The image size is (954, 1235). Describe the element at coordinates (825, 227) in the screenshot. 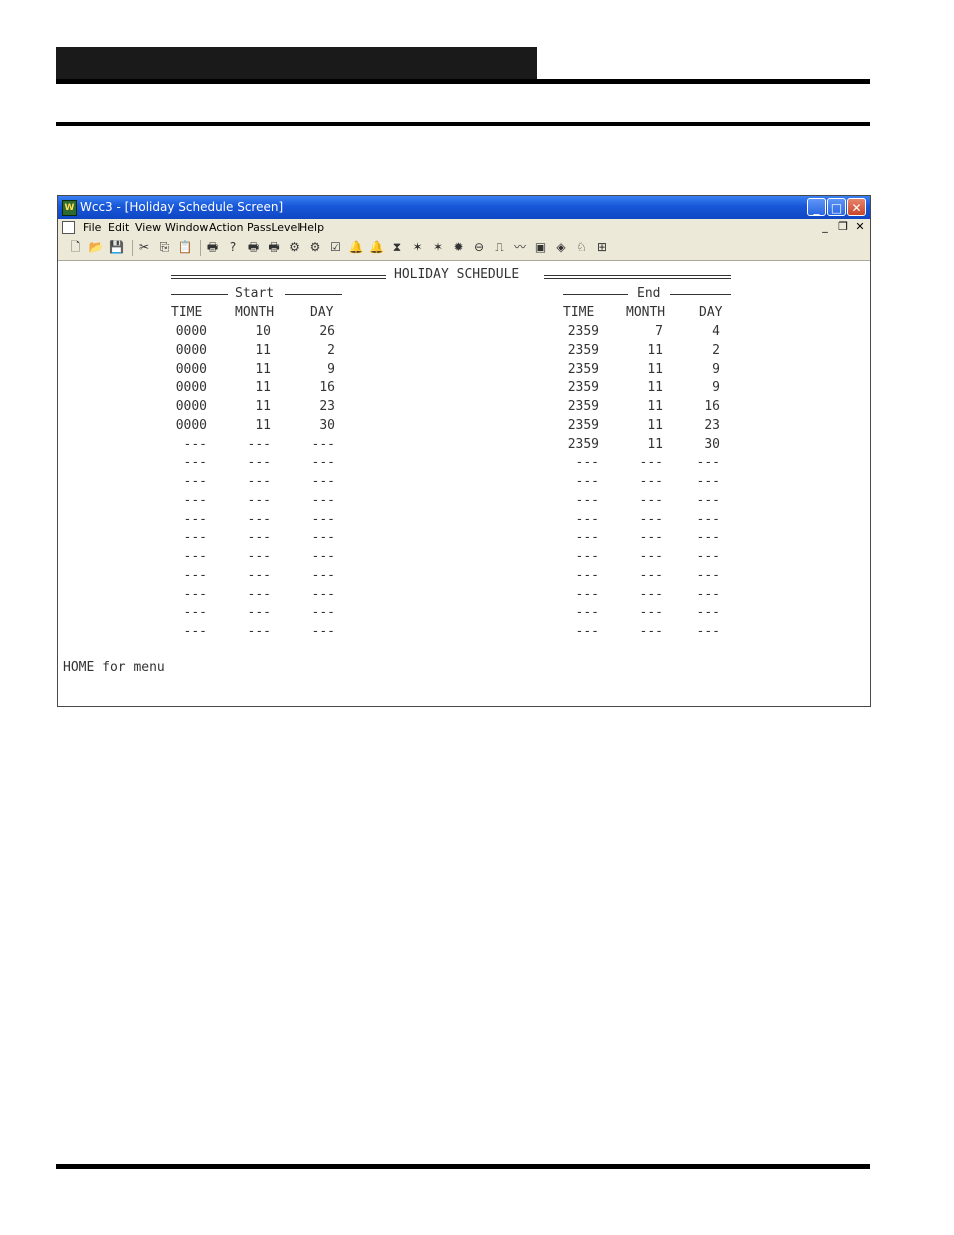

I see `mdi-minimize-button: _` at that location.